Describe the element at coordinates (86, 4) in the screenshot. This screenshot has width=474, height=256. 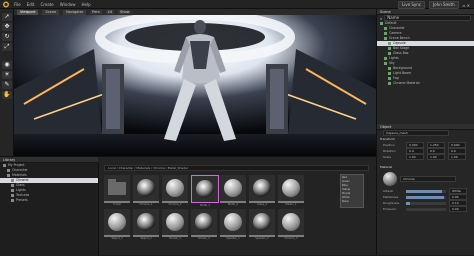
I see `menu-help: Help` at that location.